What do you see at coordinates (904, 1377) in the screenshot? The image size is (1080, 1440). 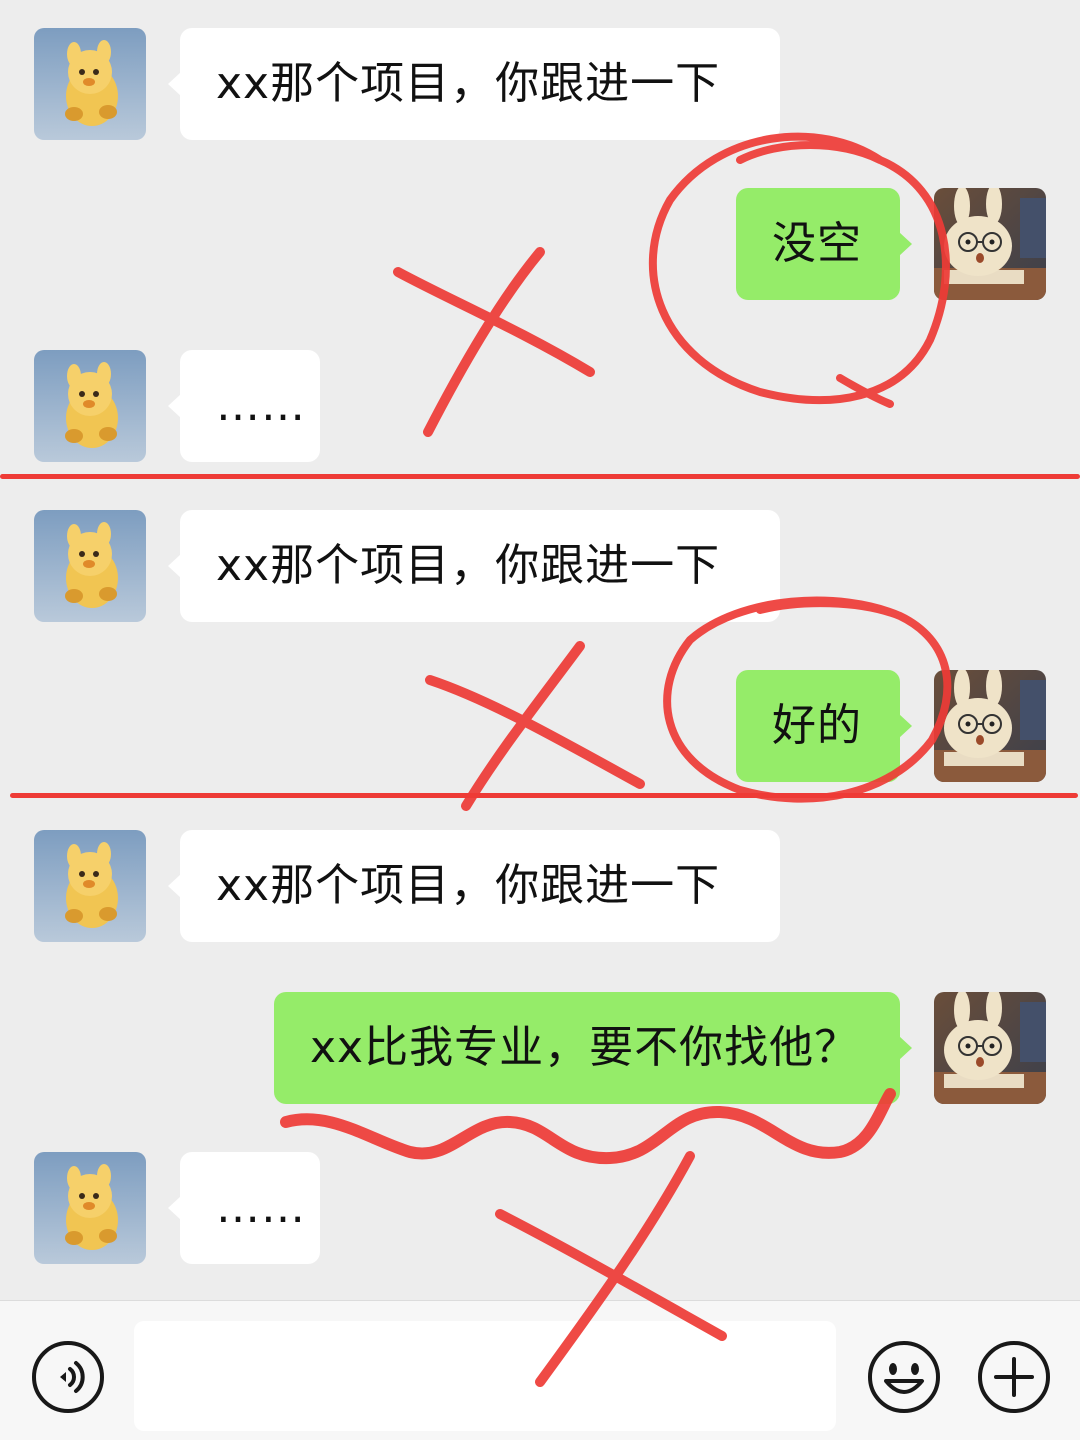 I see `emoji-icon` at bounding box center [904, 1377].